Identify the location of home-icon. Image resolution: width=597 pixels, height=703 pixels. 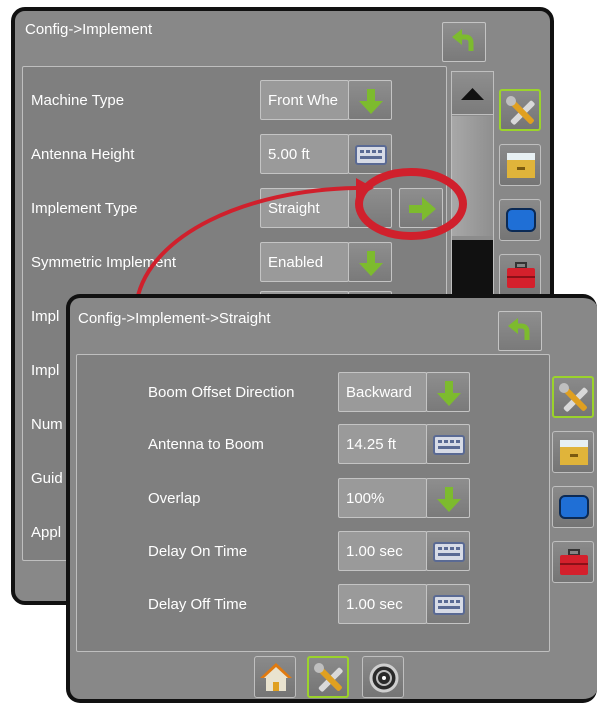
(276, 677).